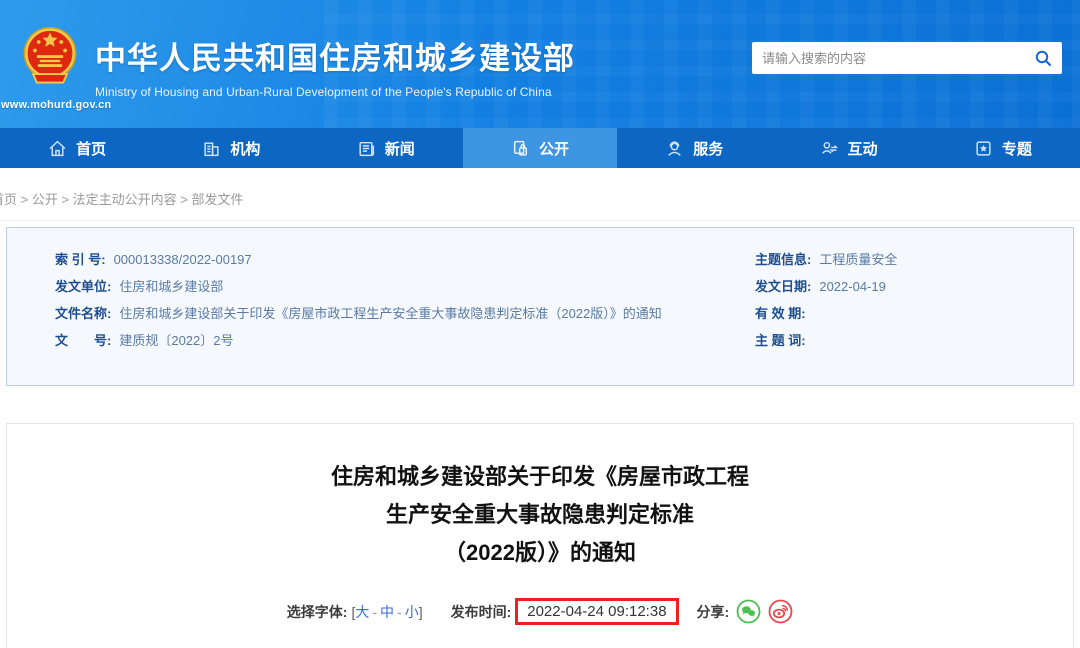 The width and height of the screenshot is (1080, 648). I want to click on nav-item-organization: 机构, so click(231, 148).